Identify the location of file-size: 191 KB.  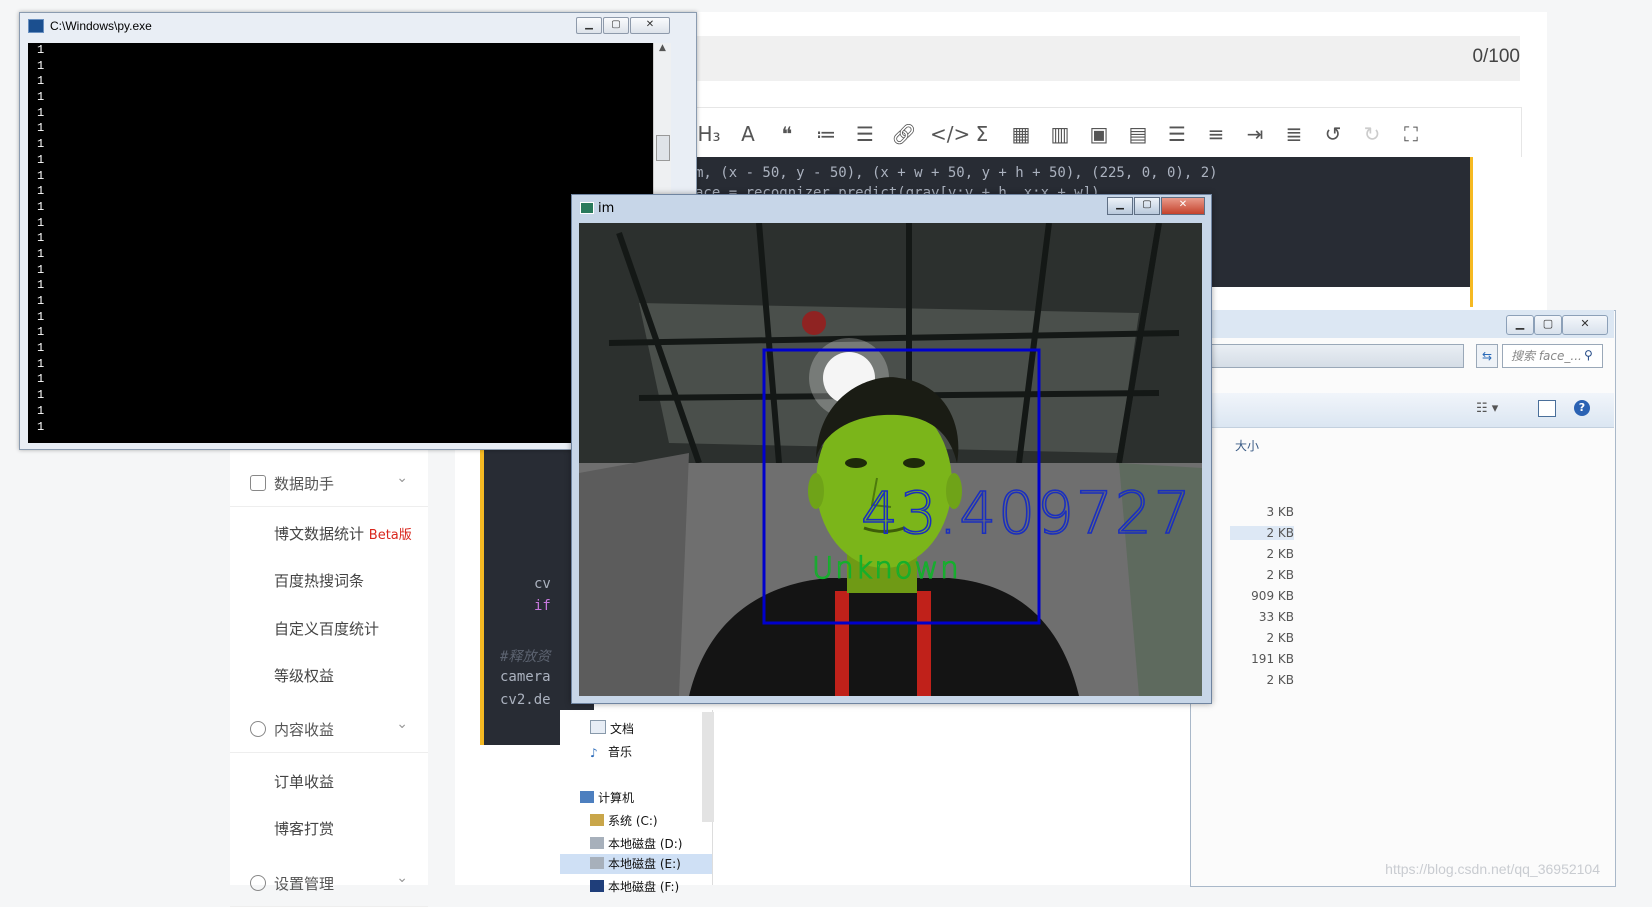
(1272, 659).